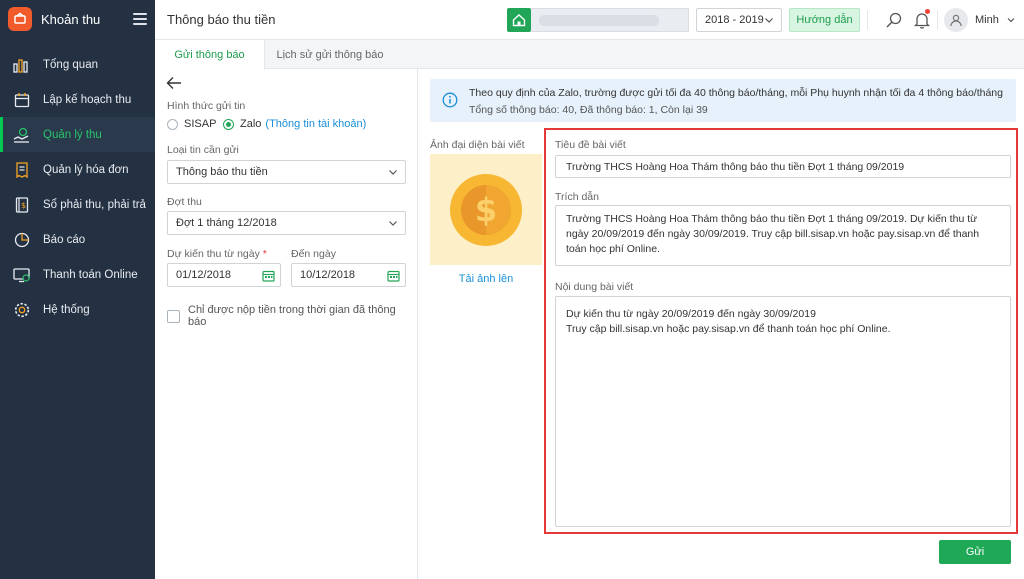 This screenshot has height=579, width=1024. I want to click on sidebar-item-label: Hệ thống, so click(66, 309).